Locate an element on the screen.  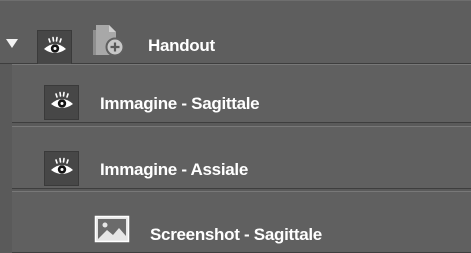
image-icon is located at coordinates (112, 229).